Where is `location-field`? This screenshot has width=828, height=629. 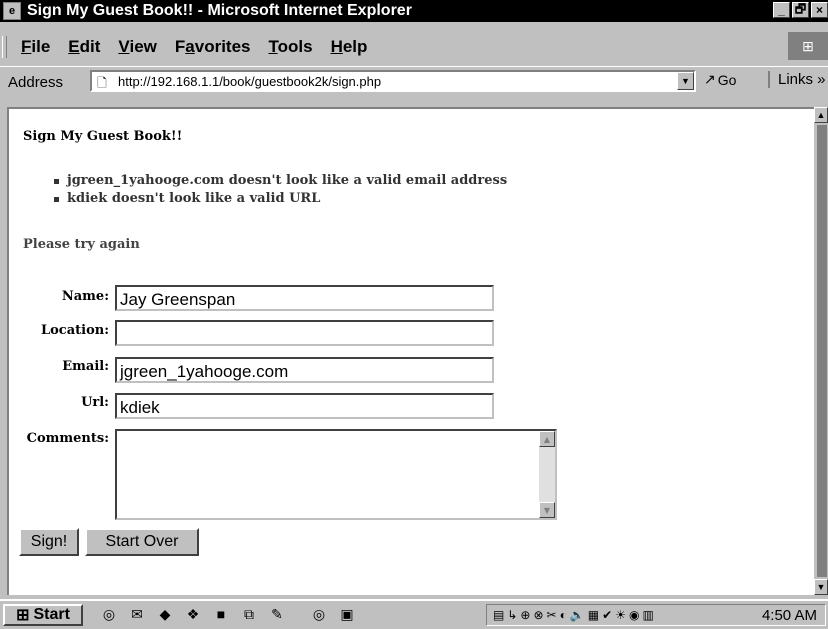 location-field is located at coordinates (304, 333).